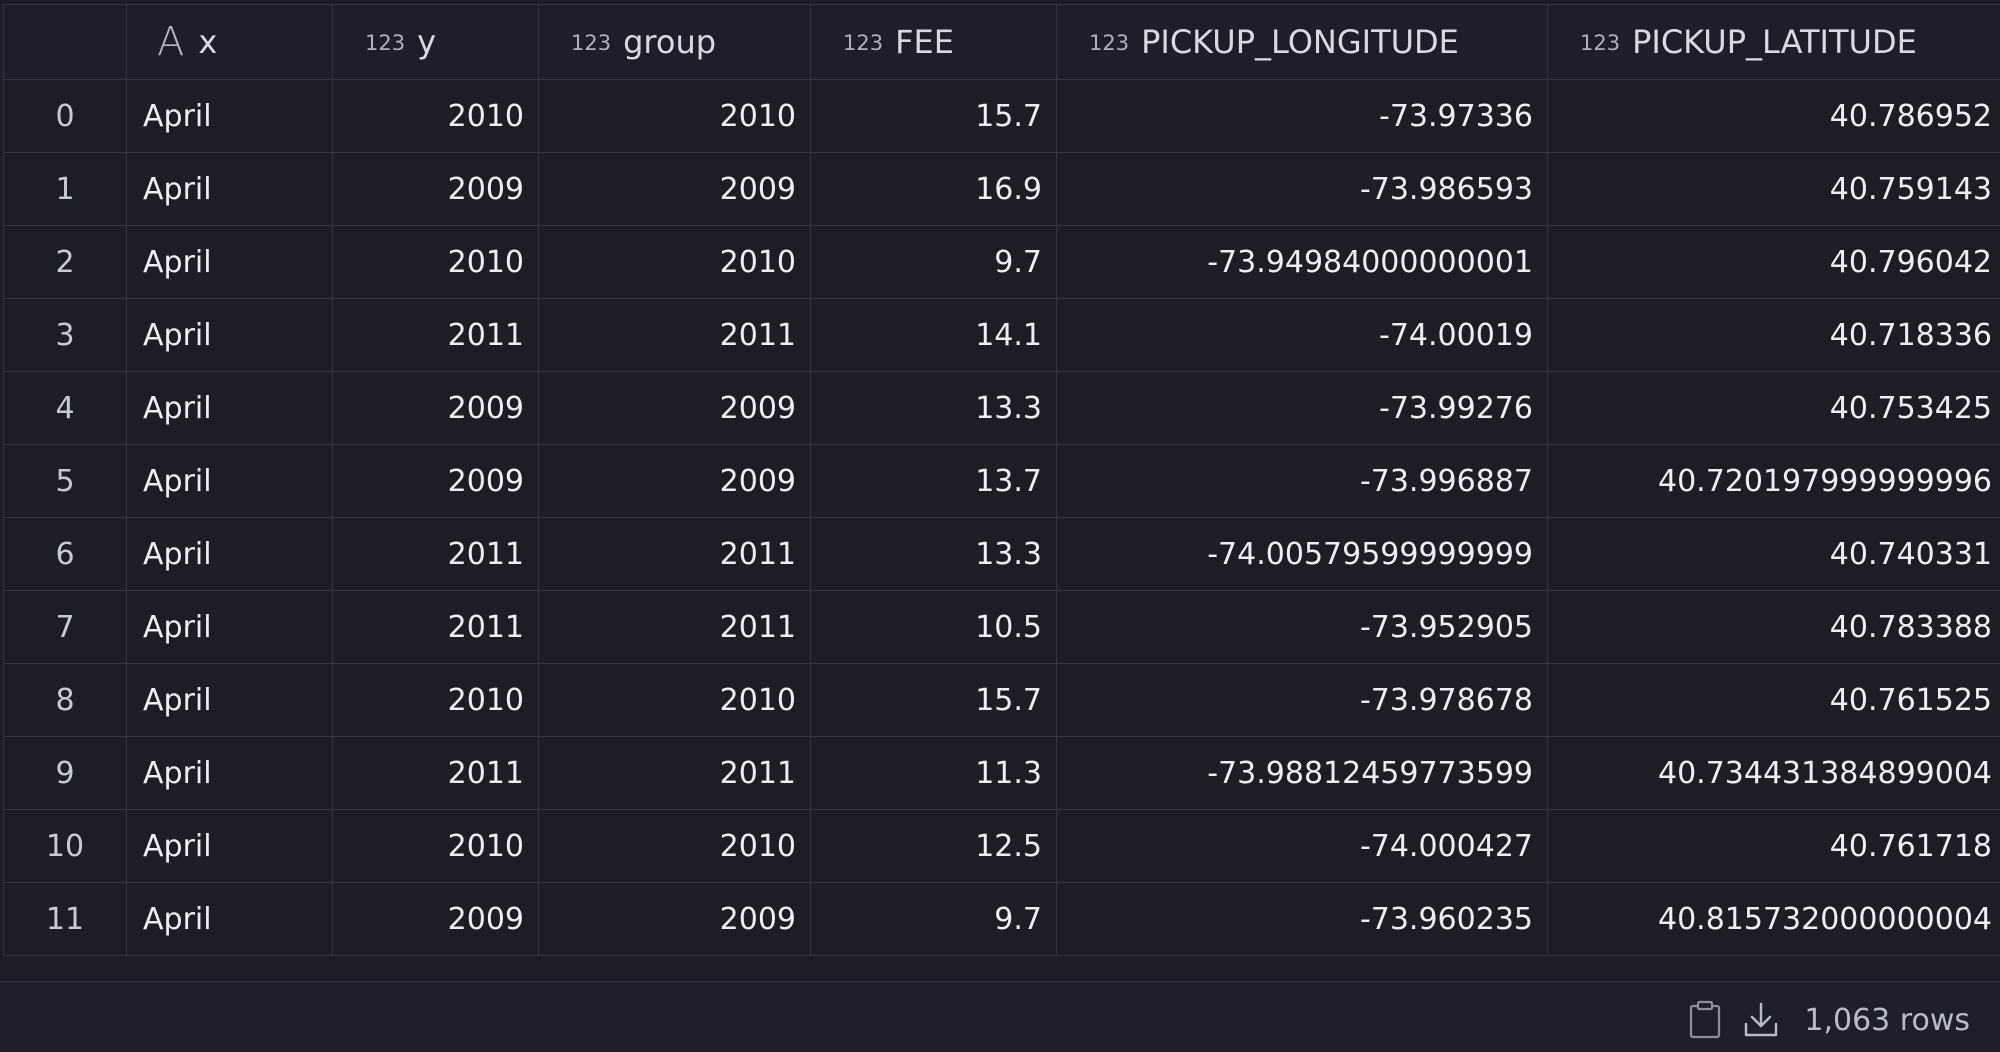  I want to click on cell-pickup-latitude: 40.734431384899004, so click(1773, 773).